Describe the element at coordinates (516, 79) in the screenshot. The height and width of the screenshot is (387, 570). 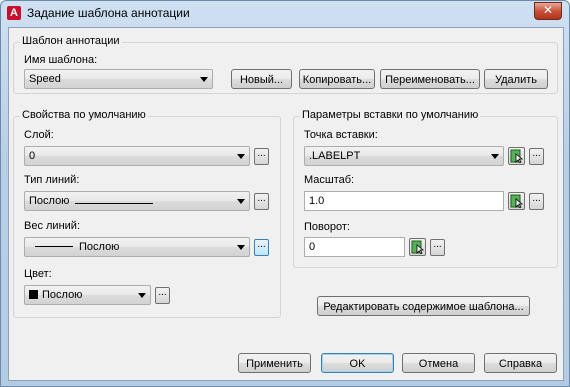
I see `delete-template-button: Удалить` at that location.